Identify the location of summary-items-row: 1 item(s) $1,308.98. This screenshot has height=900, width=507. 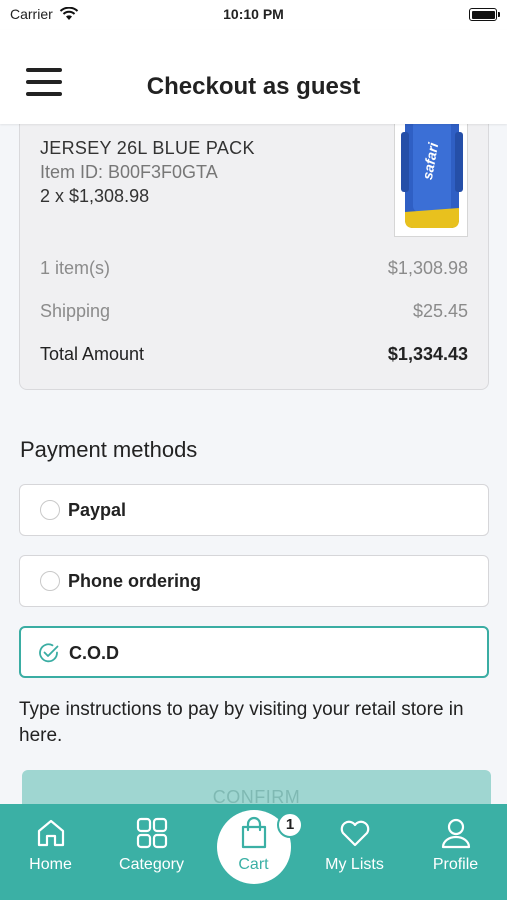
(254, 268).